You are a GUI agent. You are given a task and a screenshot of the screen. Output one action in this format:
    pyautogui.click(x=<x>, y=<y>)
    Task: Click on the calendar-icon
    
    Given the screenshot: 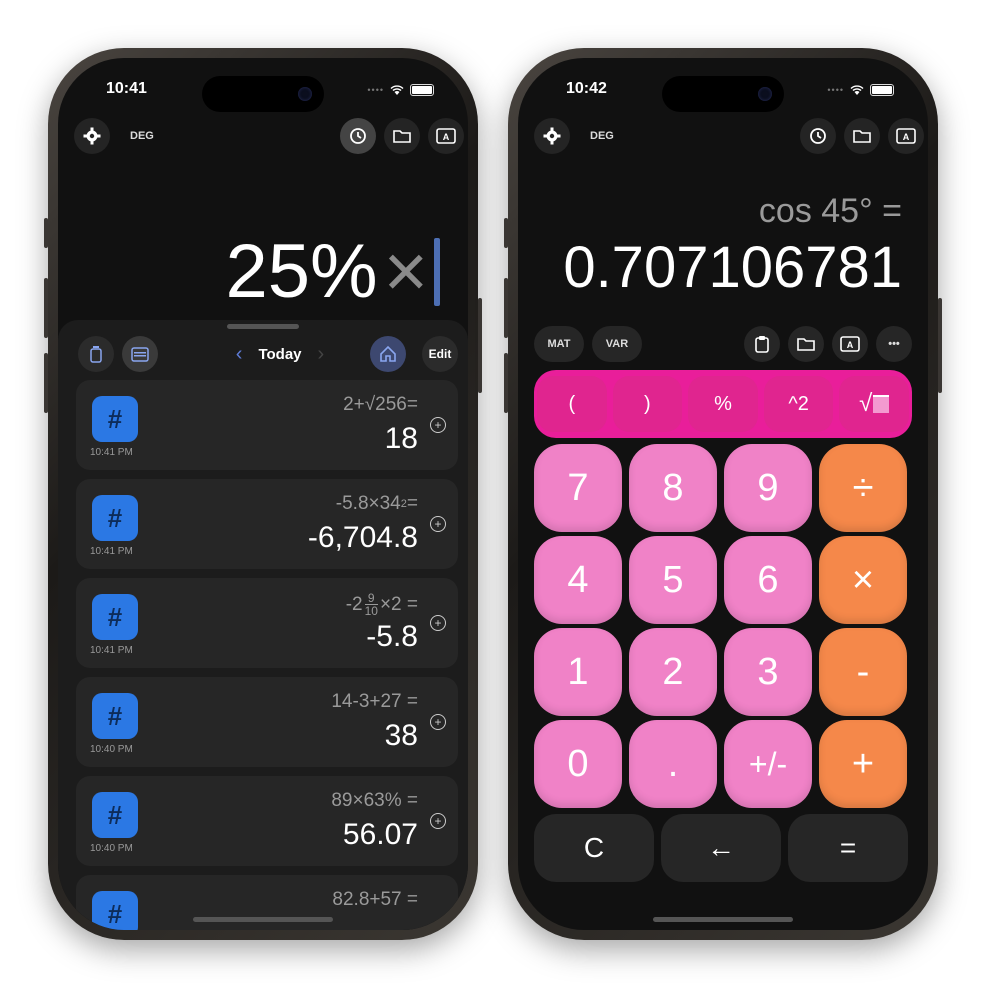 What is the action you would take?
    pyautogui.click(x=140, y=354)
    